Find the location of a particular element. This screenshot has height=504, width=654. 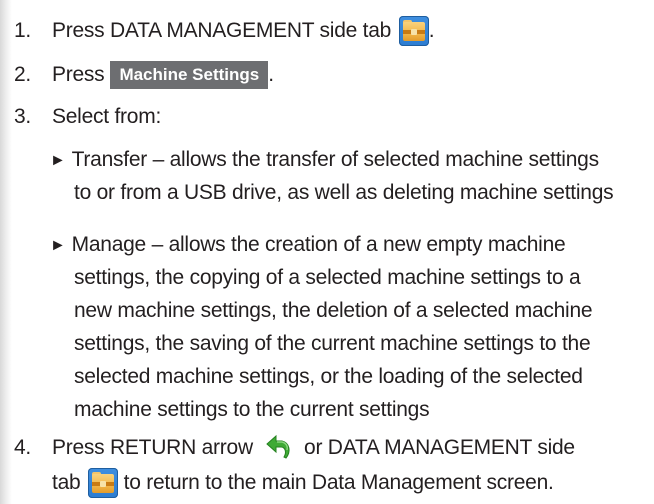

step-4-text: Press RETURN arrow is located at coordinates (152, 447).